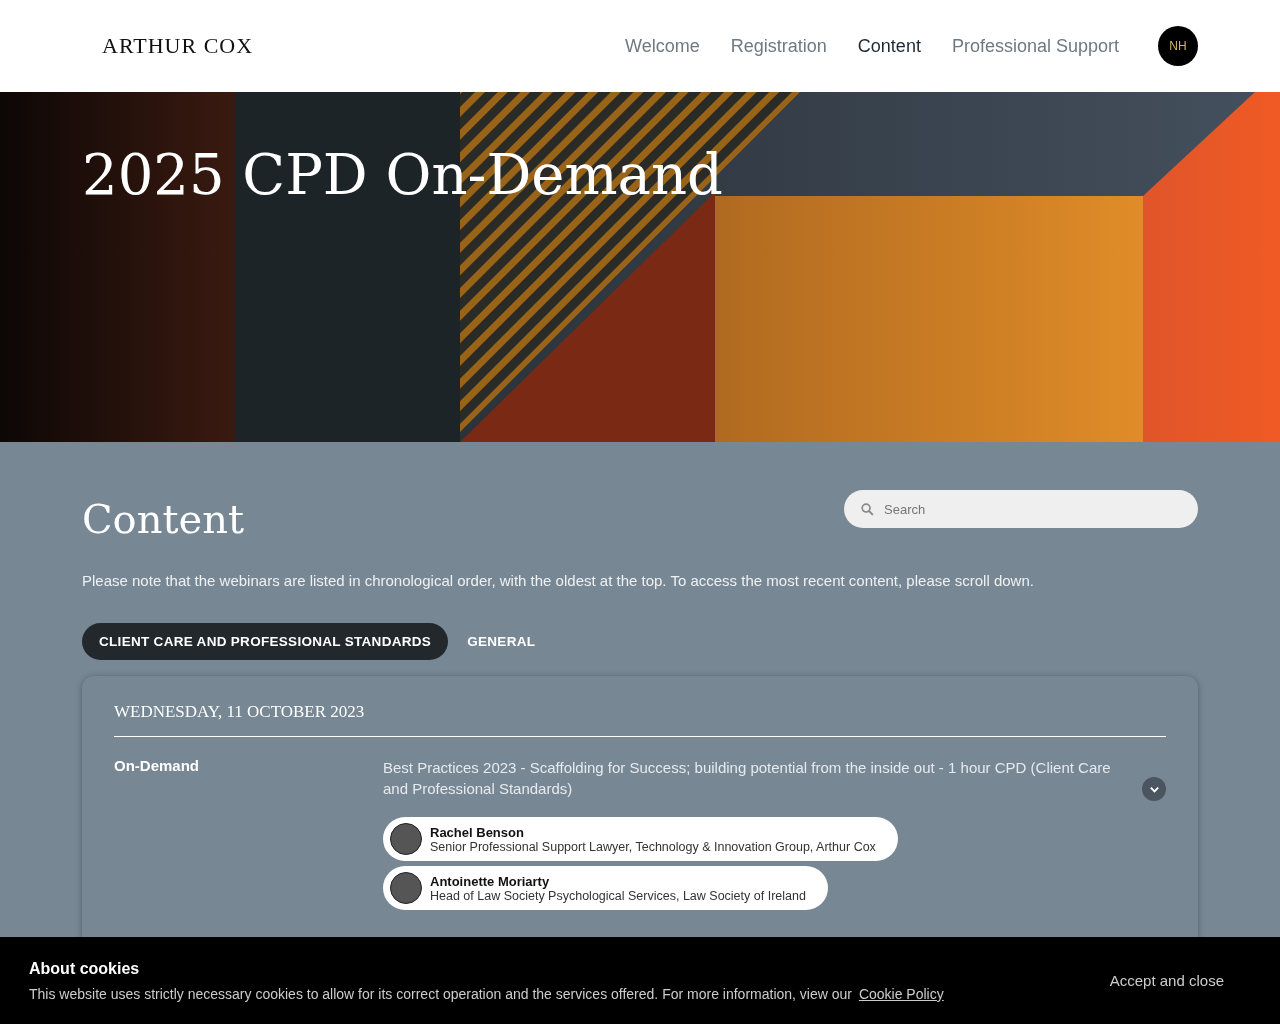  I want to click on section-title: Content, so click(163, 519).